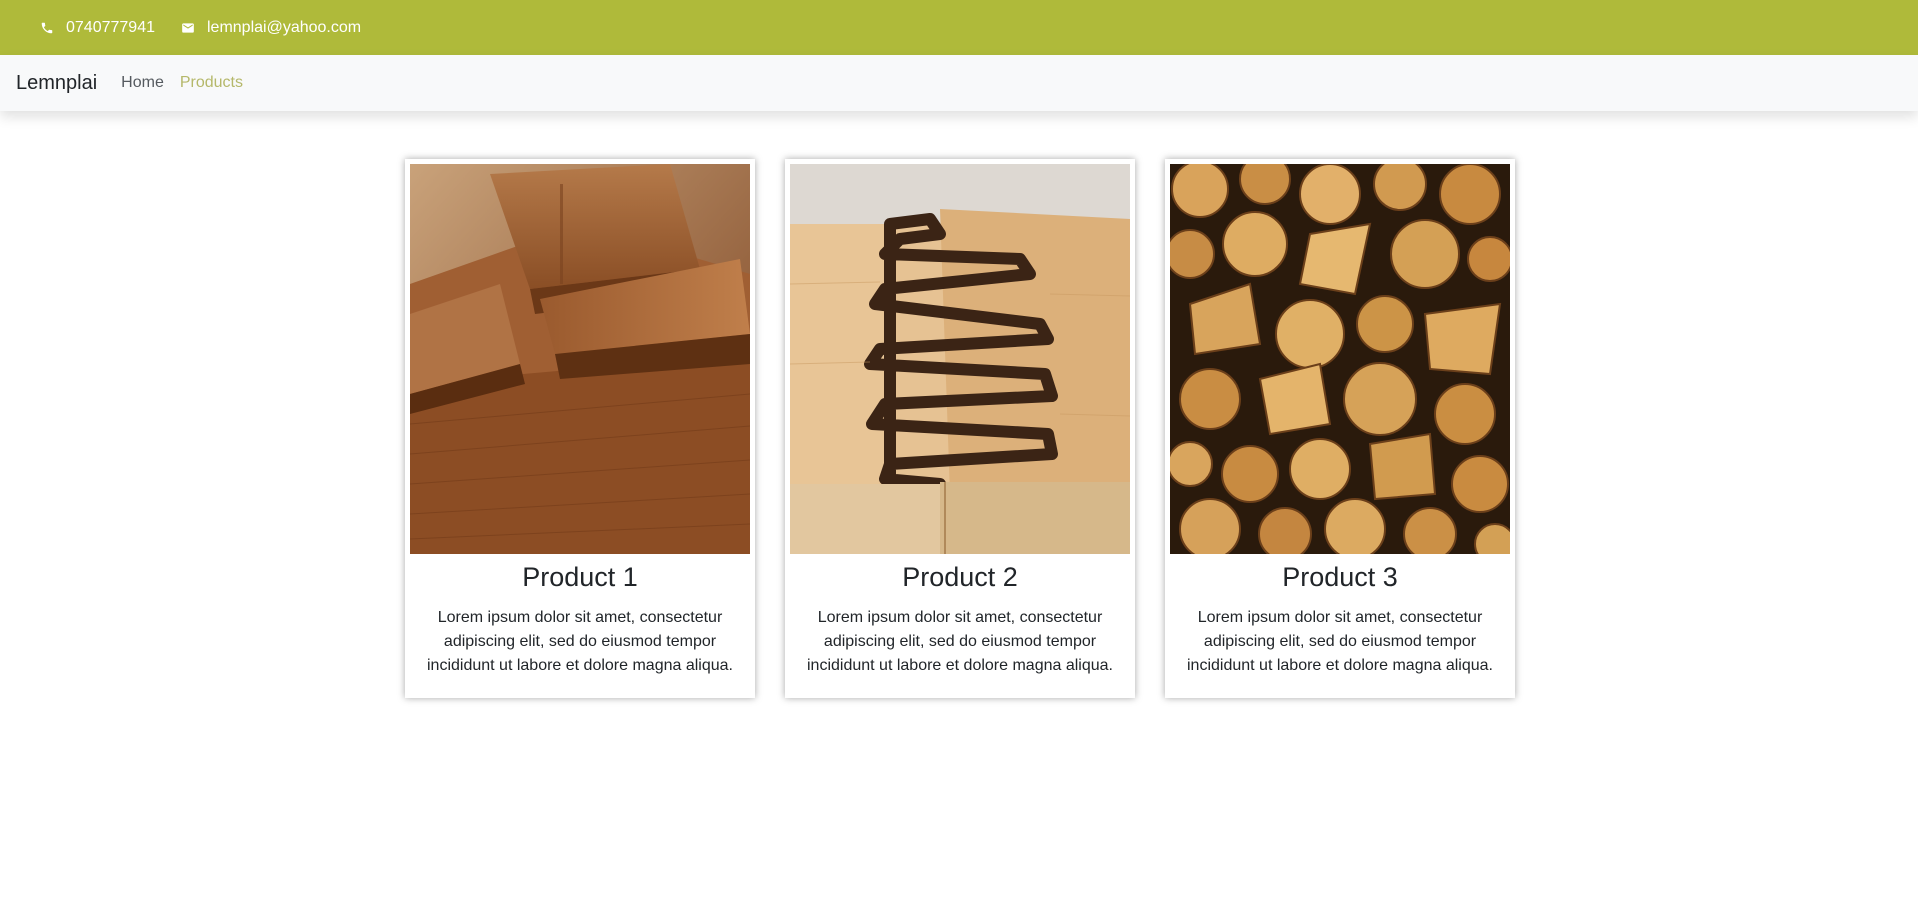 The image size is (1918, 910). I want to click on phone-contact: 0740777941, so click(97, 28).